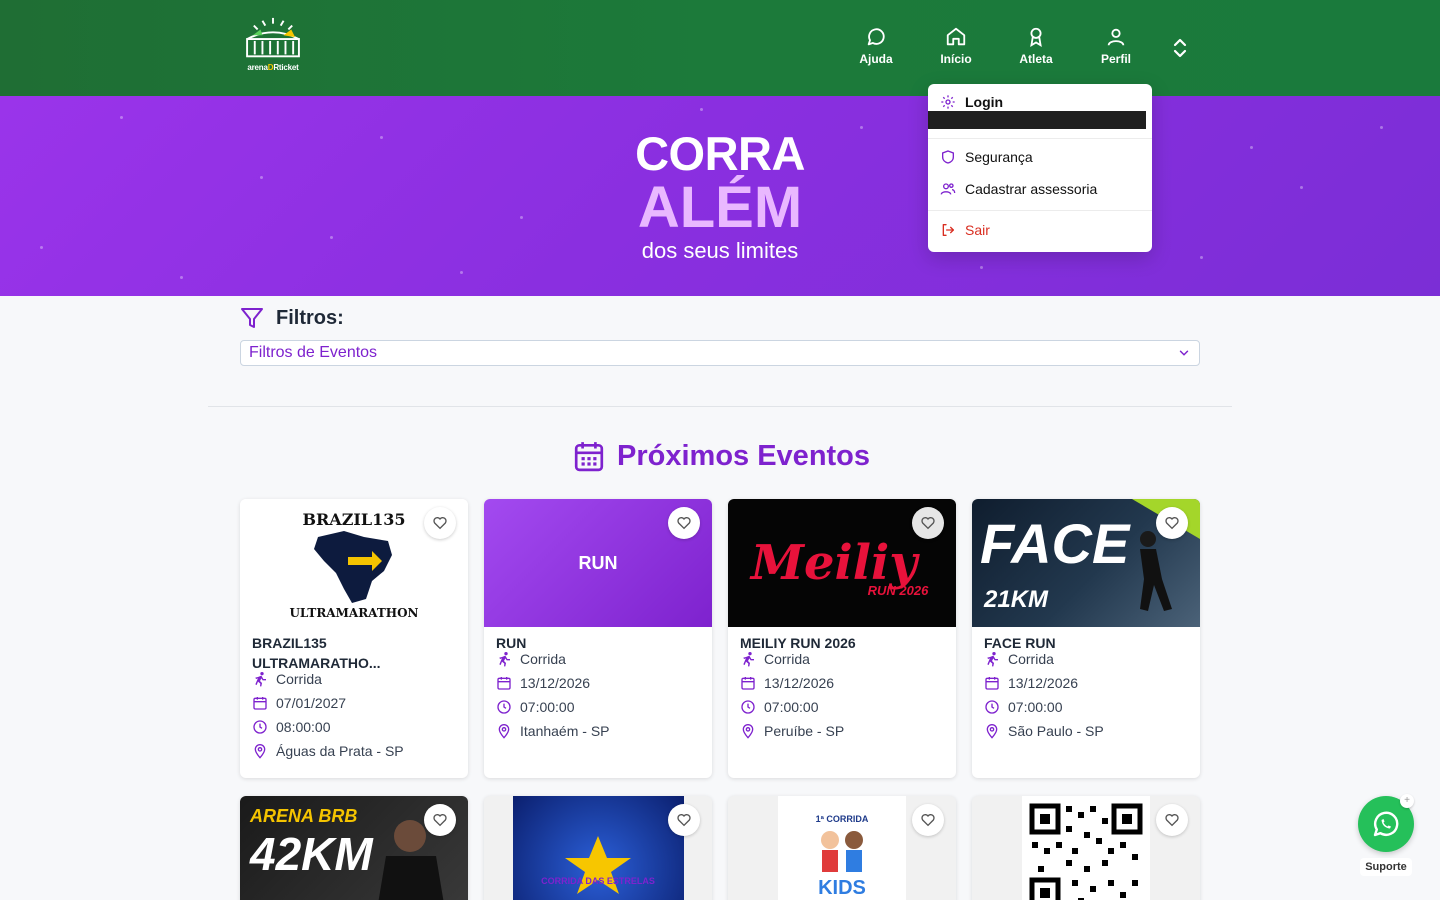  I want to click on whatsapp-icon, so click(1386, 824).